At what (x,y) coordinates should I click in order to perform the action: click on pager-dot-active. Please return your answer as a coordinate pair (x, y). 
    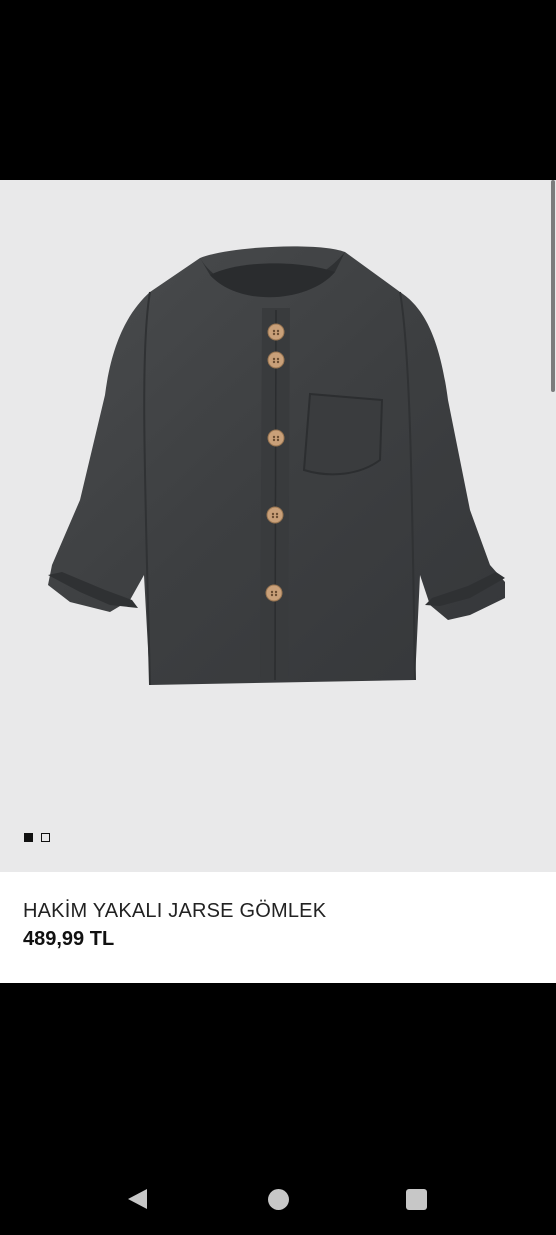
    Looking at the image, I should click on (28, 837).